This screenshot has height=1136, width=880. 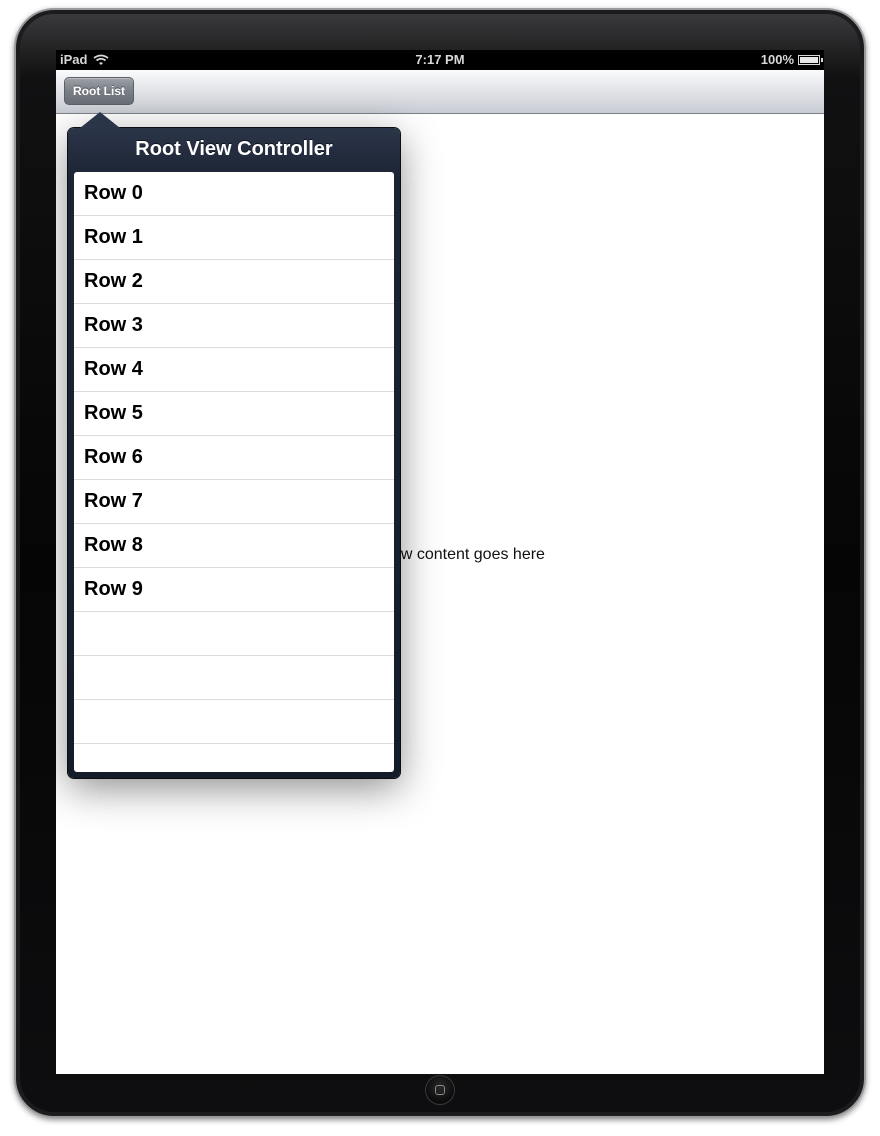 I want to click on root-list-button: Root List, so click(x=99, y=91).